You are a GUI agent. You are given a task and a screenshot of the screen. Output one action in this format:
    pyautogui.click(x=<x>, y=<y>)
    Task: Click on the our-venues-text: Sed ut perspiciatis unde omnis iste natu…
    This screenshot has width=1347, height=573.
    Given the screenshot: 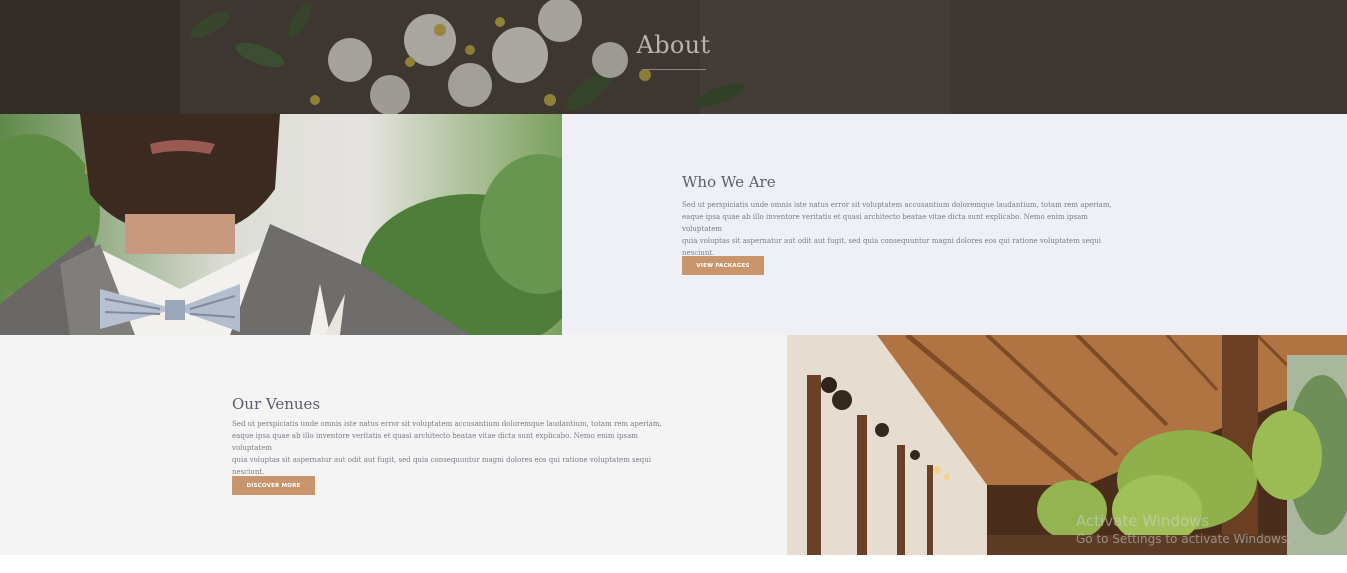 What is the action you would take?
    pyautogui.click(x=448, y=448)
    